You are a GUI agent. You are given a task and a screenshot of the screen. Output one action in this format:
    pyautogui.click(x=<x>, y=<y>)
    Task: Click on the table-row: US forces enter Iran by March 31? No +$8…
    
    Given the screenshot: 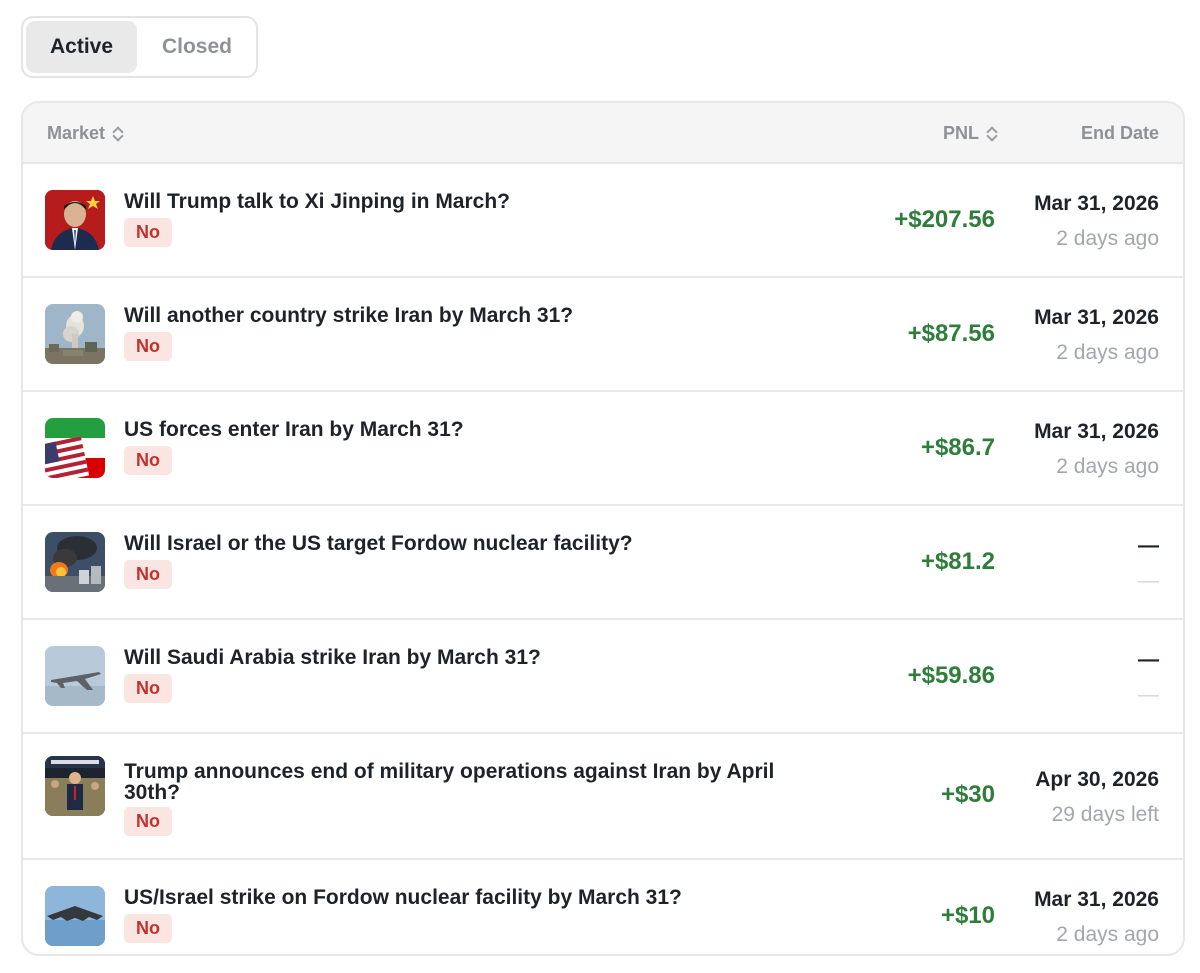 What is the action you would take?
    pyautogui.click(x=603, y=449)
    